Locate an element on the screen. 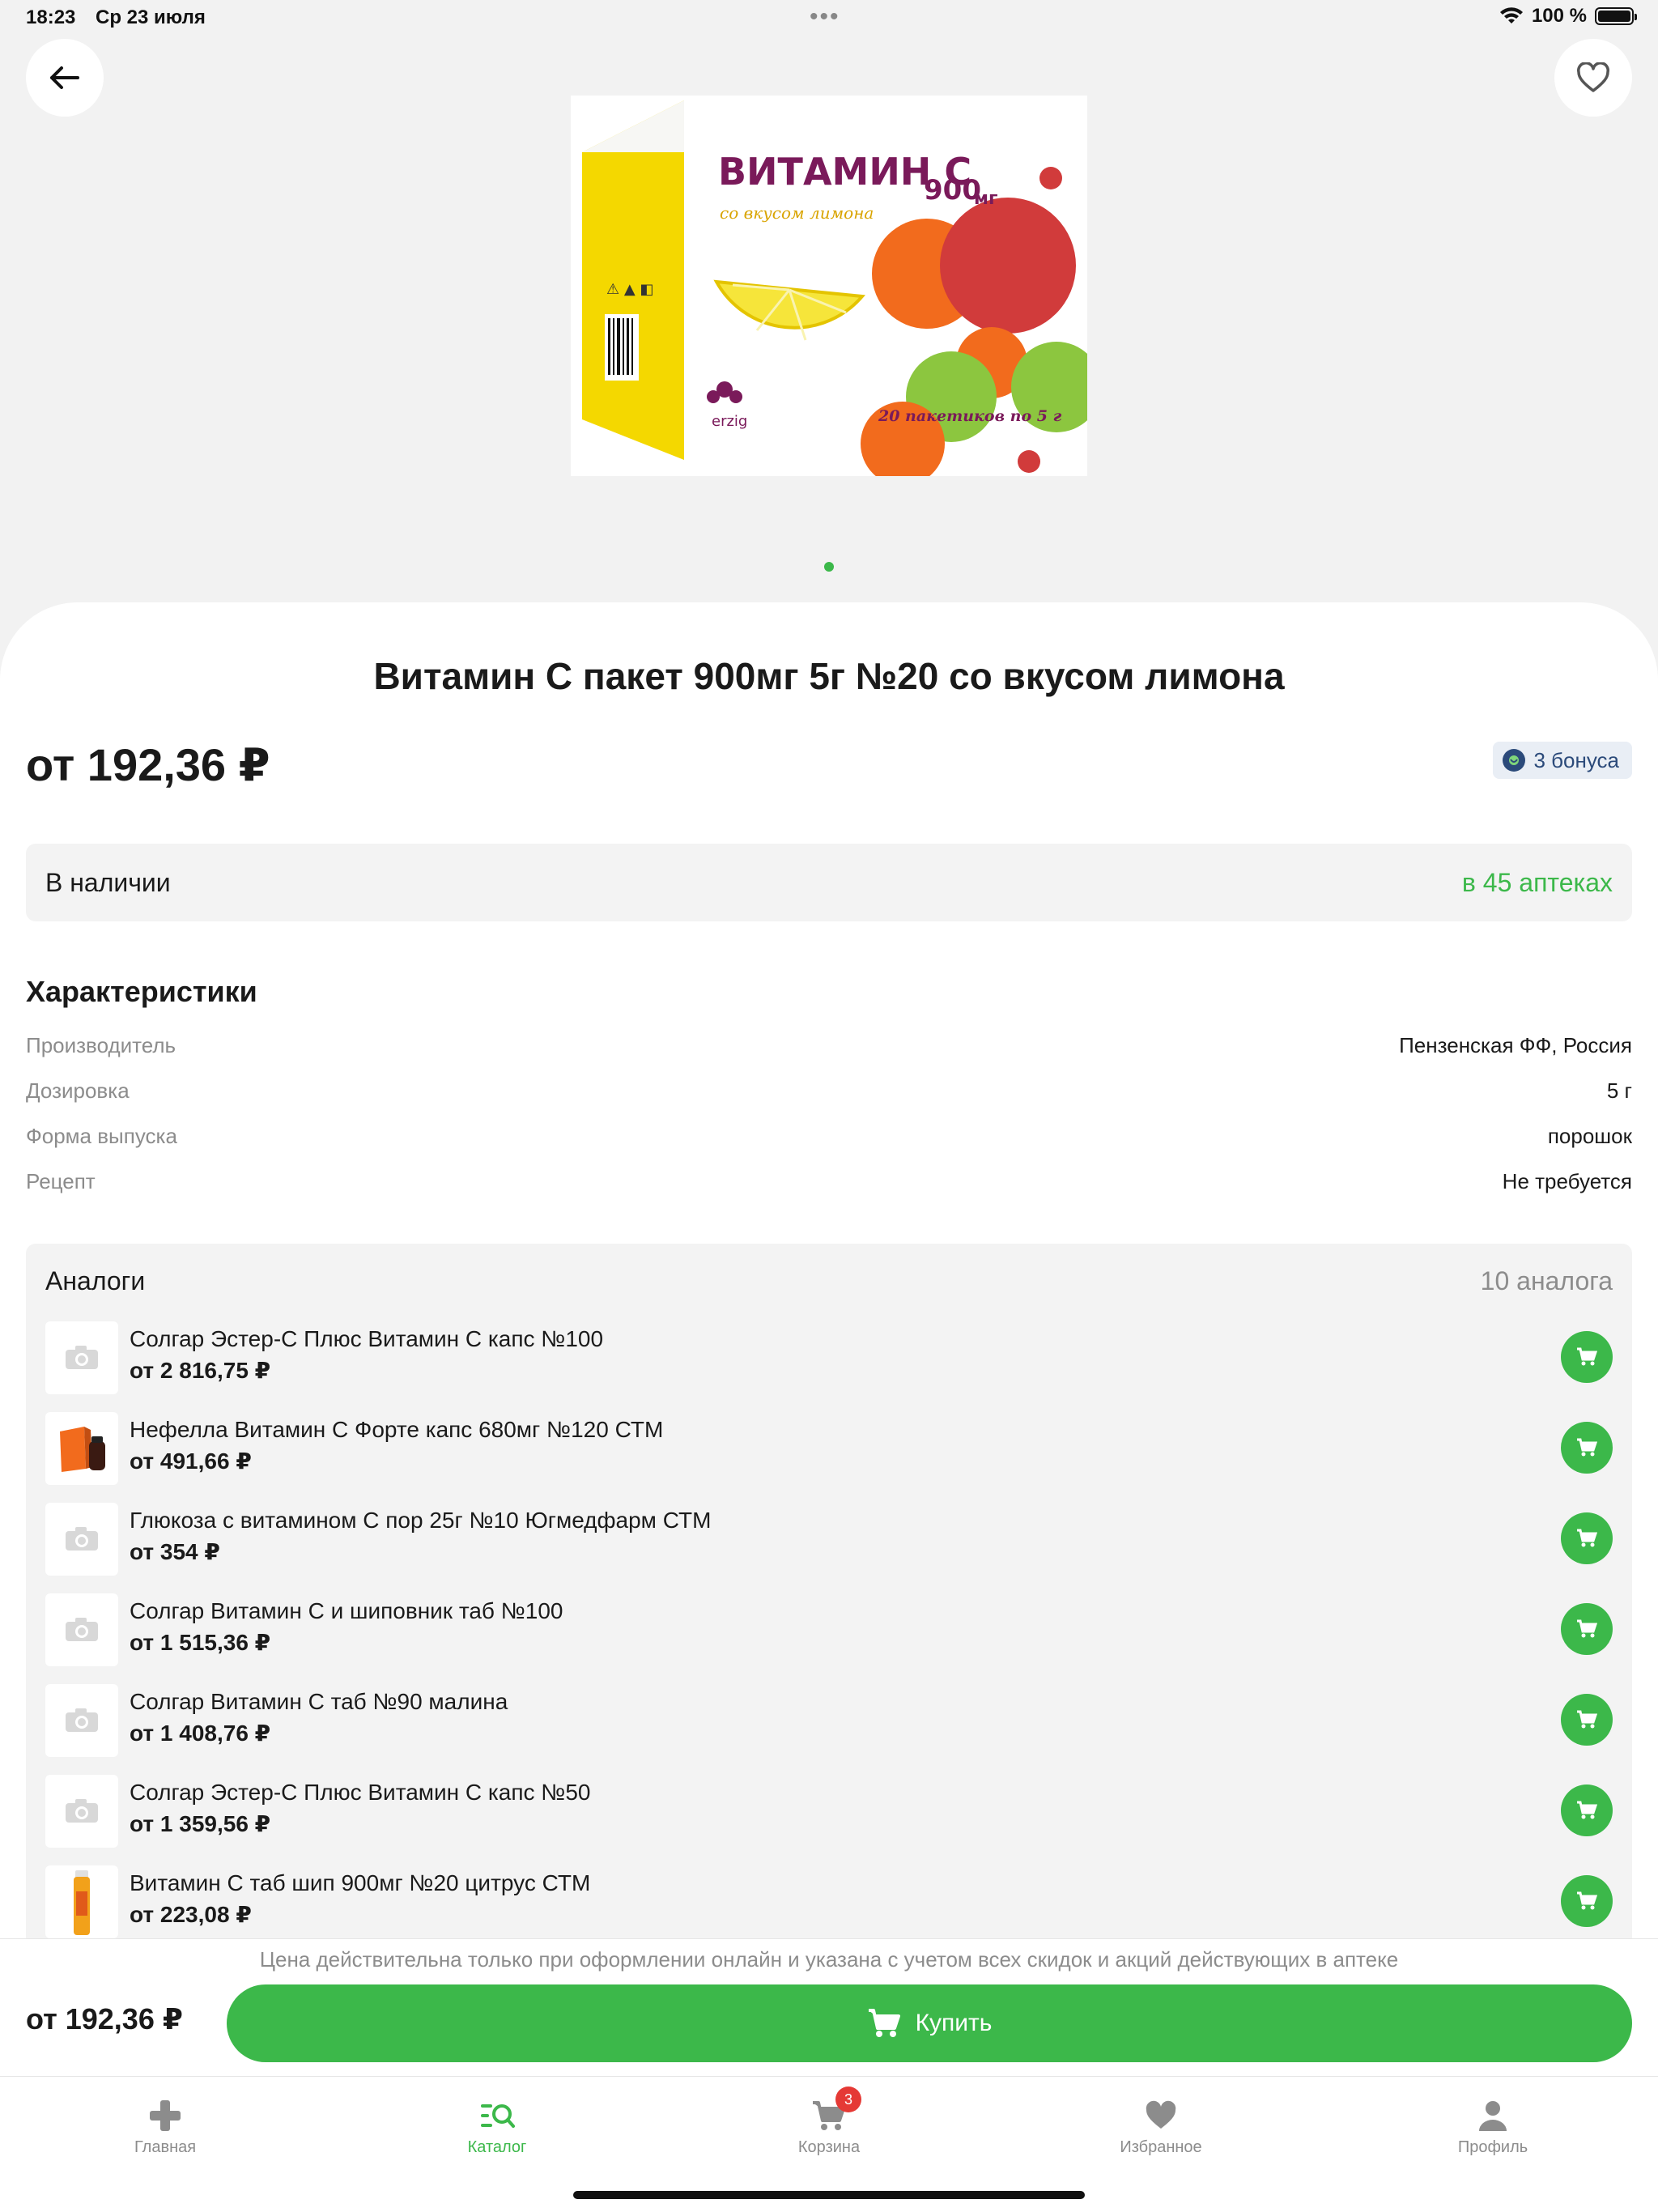 This screenshot has width=1658, height=2212. tab-catalog: Каталог is located at coordinates (497, 2127).